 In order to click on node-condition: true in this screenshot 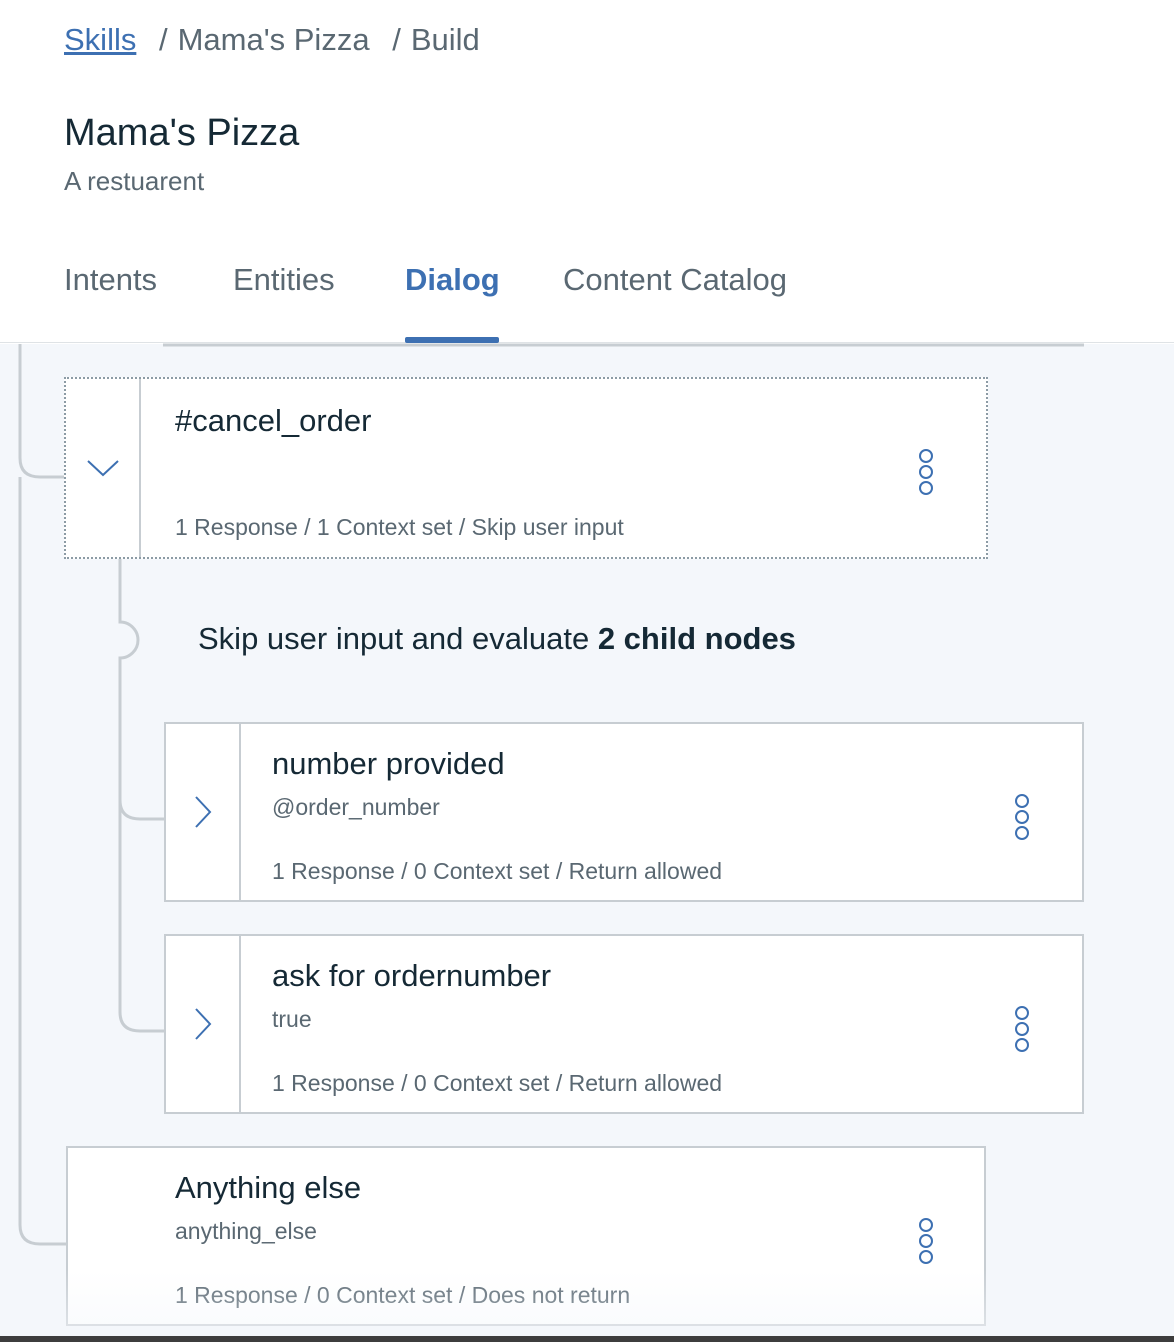, I will do `click(292, 1019)`.